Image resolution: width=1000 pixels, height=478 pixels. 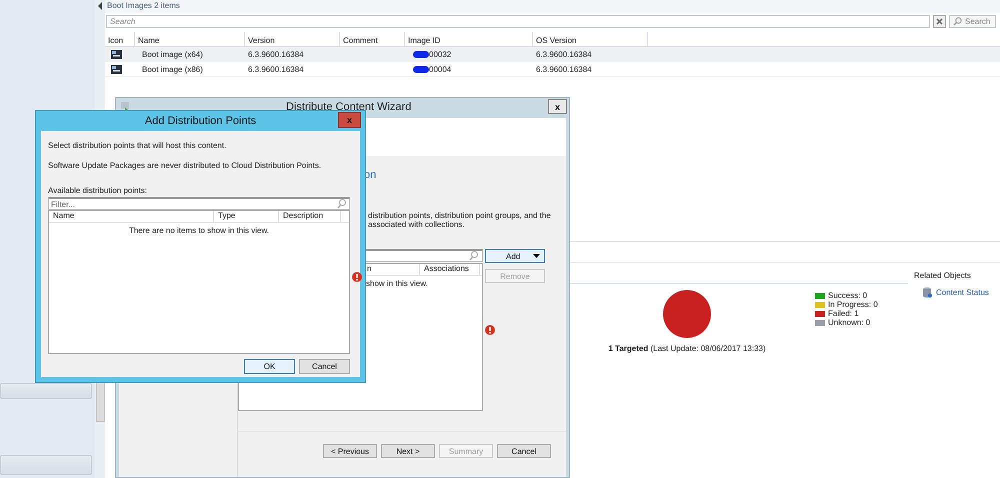 What do you see at coordinates (292, 39) in the screenshot?
I see `column-header: Version` at bounding box center [292, 39].